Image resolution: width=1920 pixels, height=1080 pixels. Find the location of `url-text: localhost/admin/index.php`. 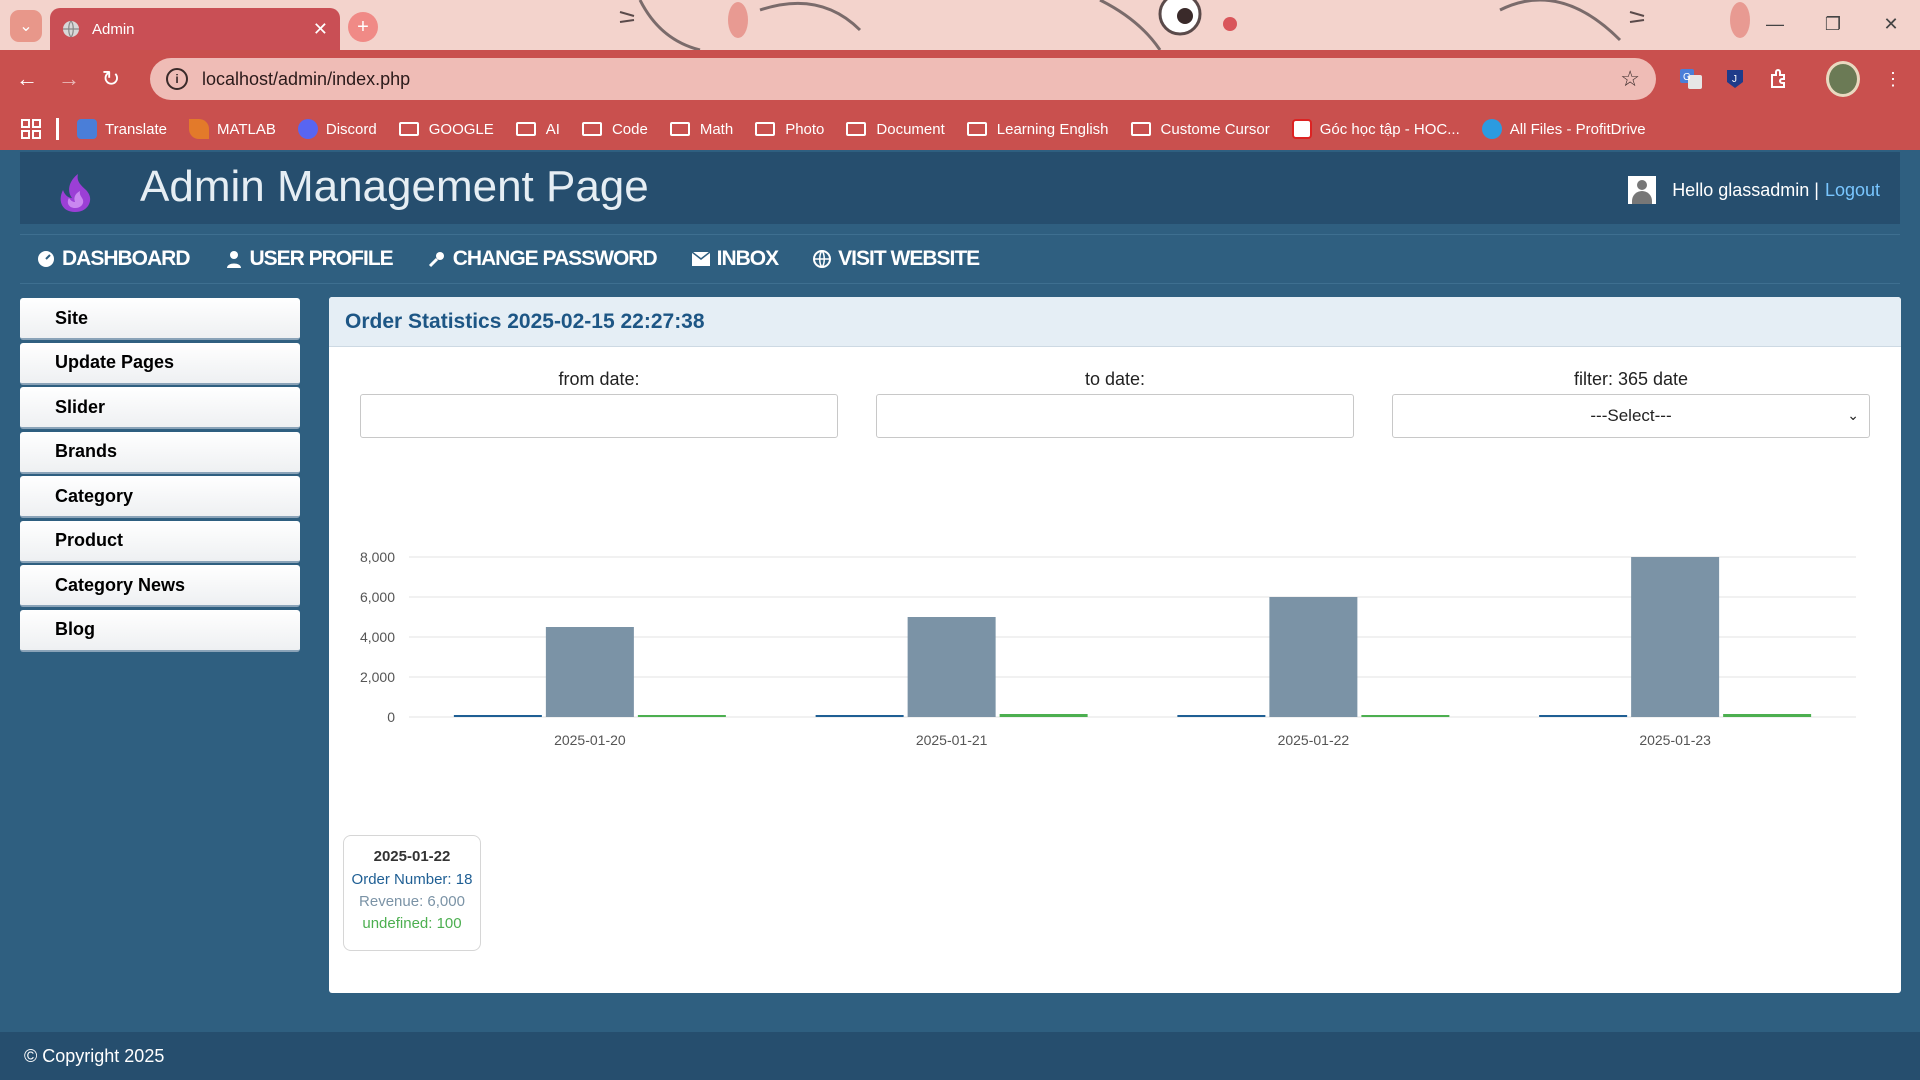

url-text: localhost/admin/index.php is located at coordinates (911, 79).